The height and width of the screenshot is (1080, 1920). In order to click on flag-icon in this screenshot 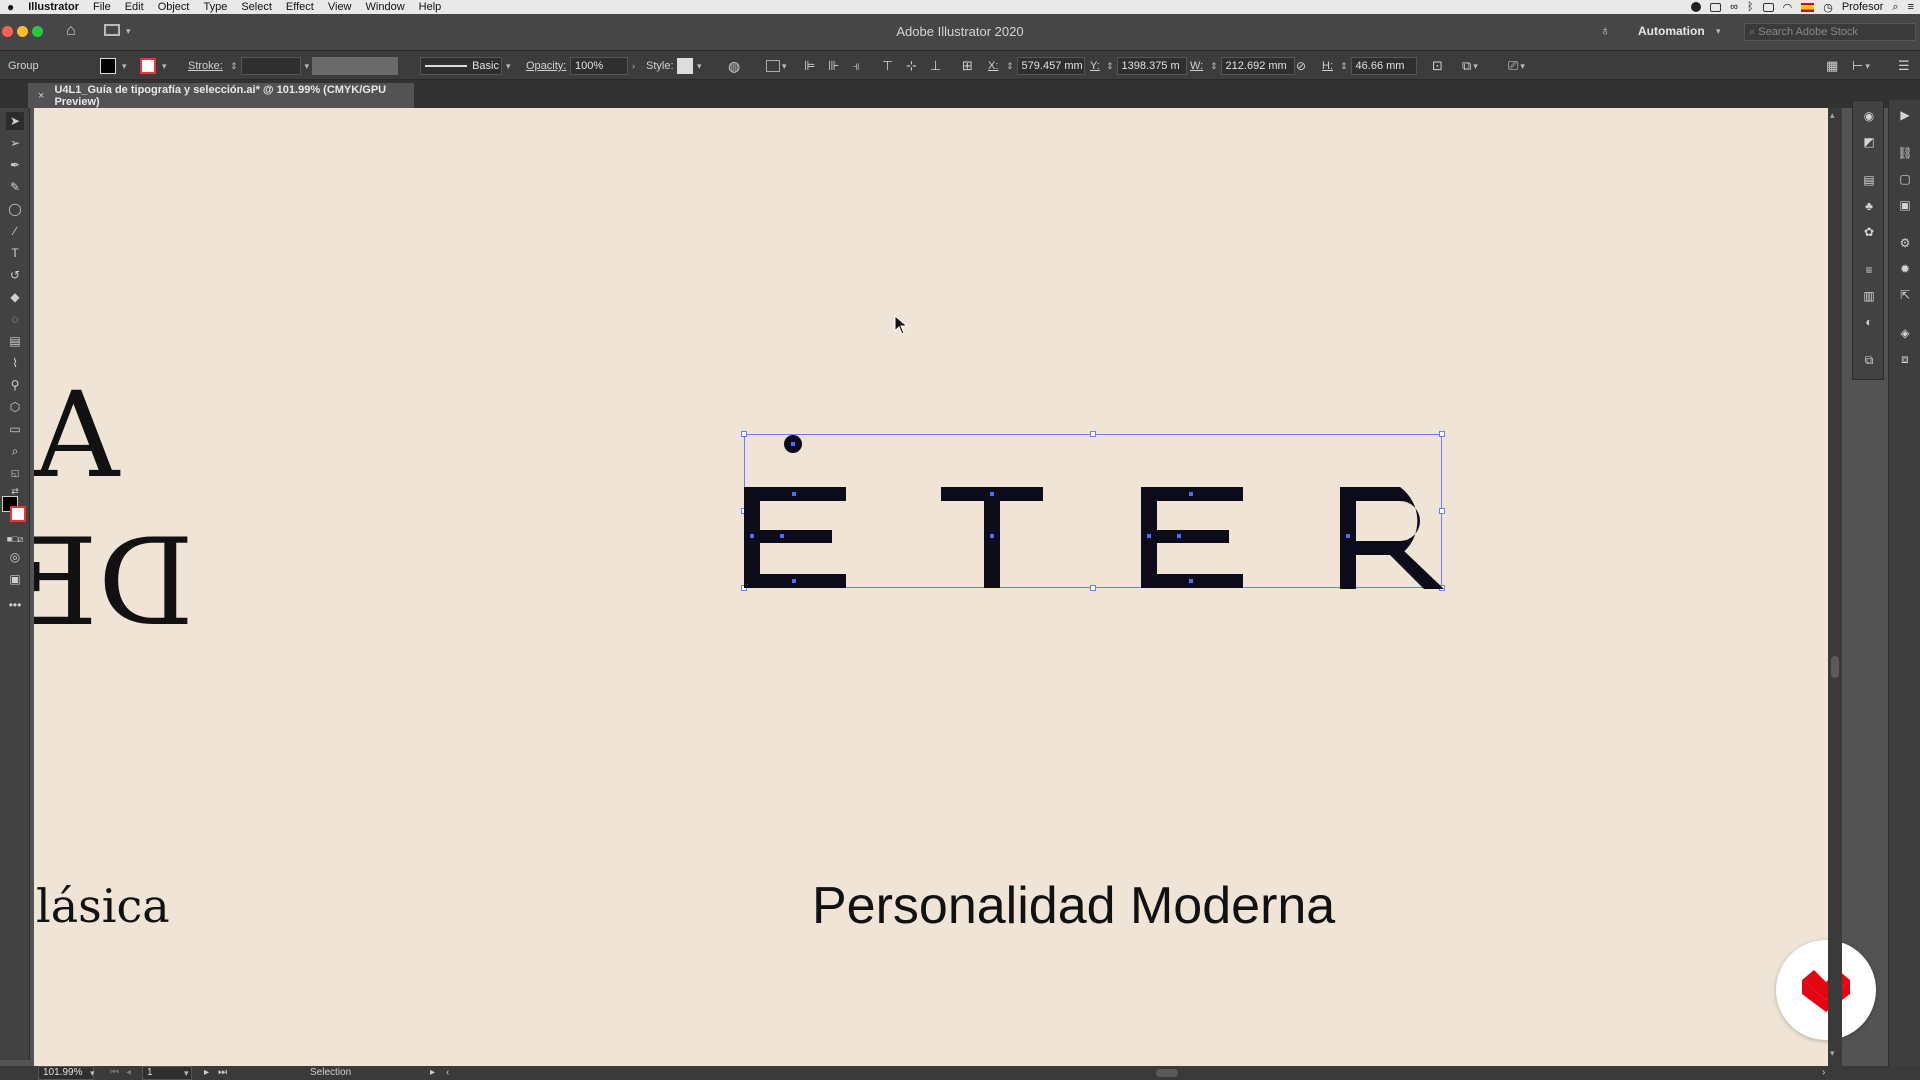, I will do `click(1808, 7)`.